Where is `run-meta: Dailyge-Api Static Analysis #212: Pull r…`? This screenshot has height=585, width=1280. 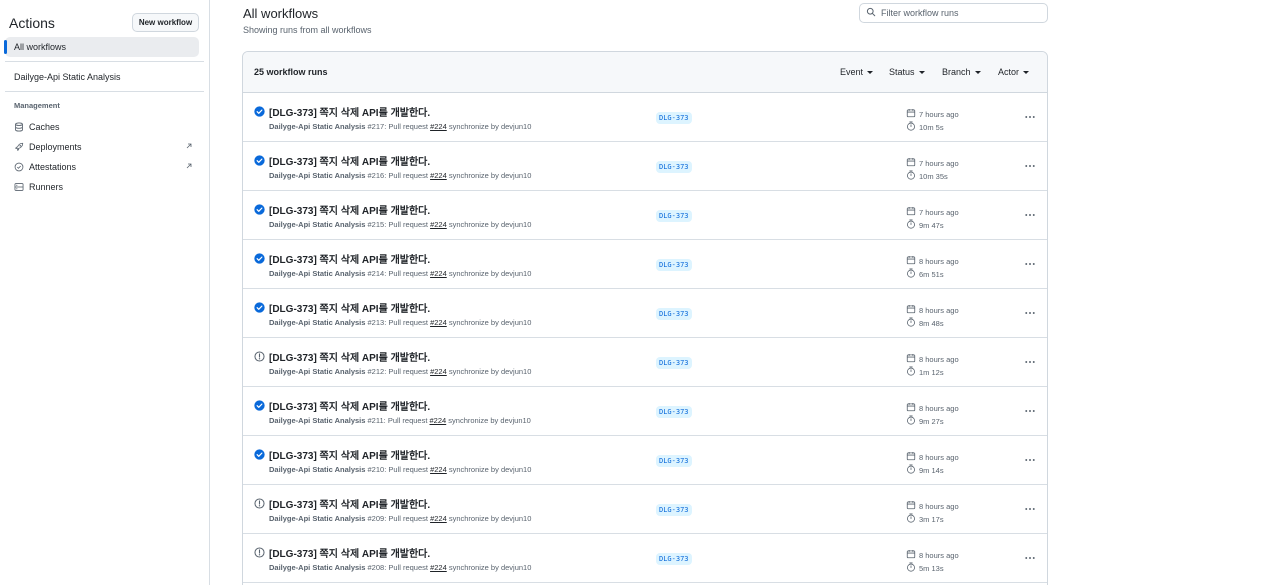 run-meta: Dailyge-Api Static Analysis #212: Pull r… is located at coordinates (400, 371).